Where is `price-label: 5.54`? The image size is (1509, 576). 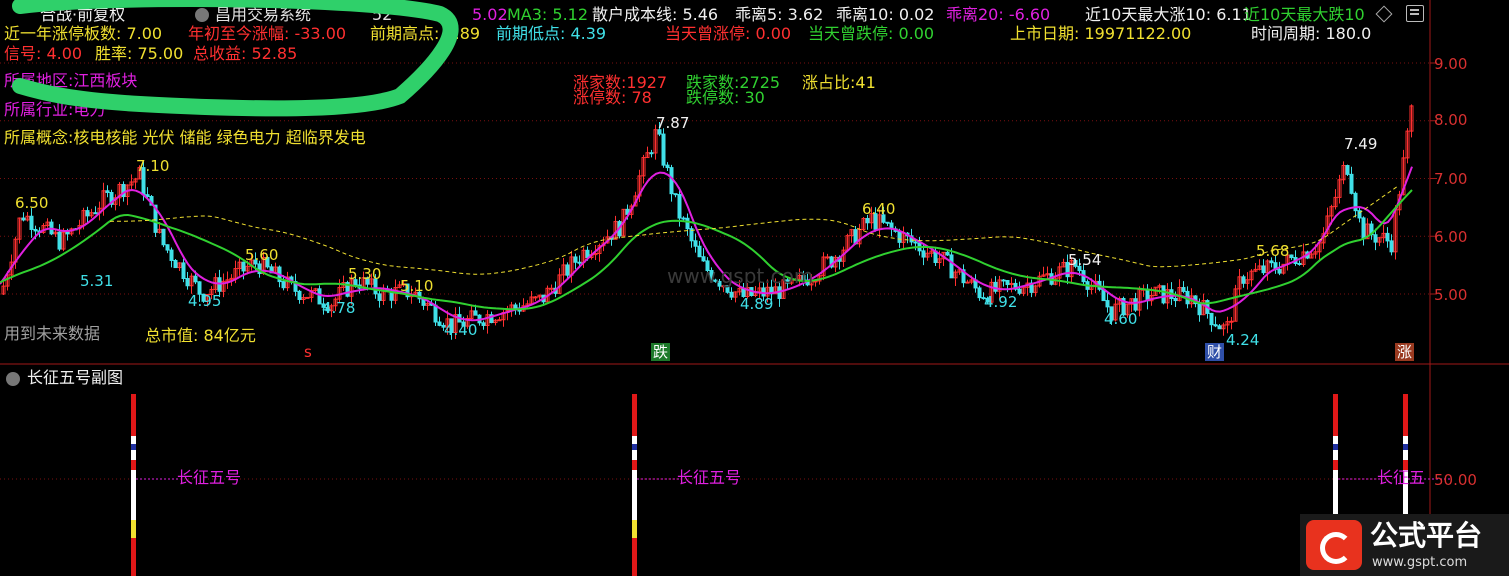 price-label: 5.54 is located at coordinates (1085, 260).